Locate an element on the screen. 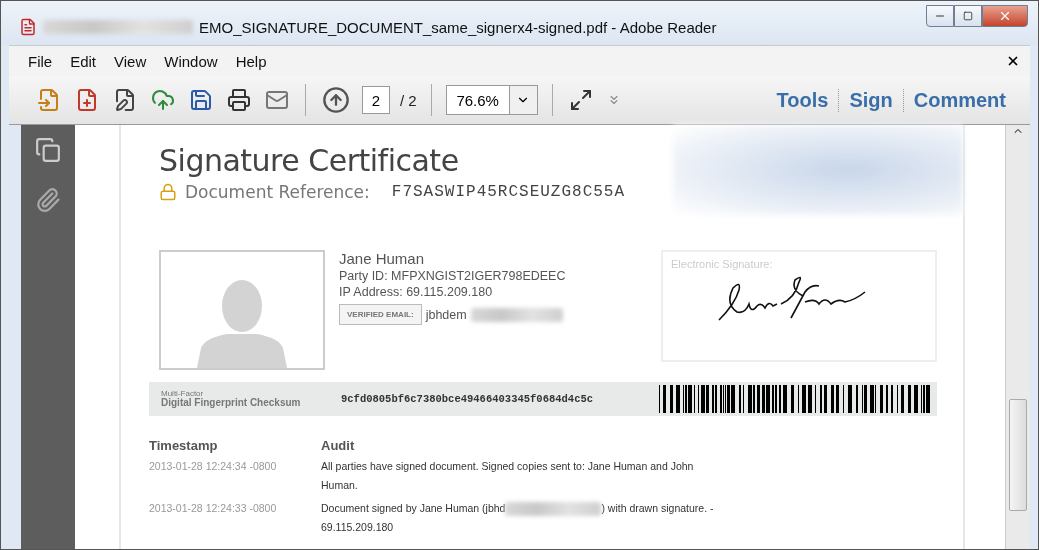 The width and height of the screenshot is (1039, 550). menu-item: View is located at coordinates (130, 61).